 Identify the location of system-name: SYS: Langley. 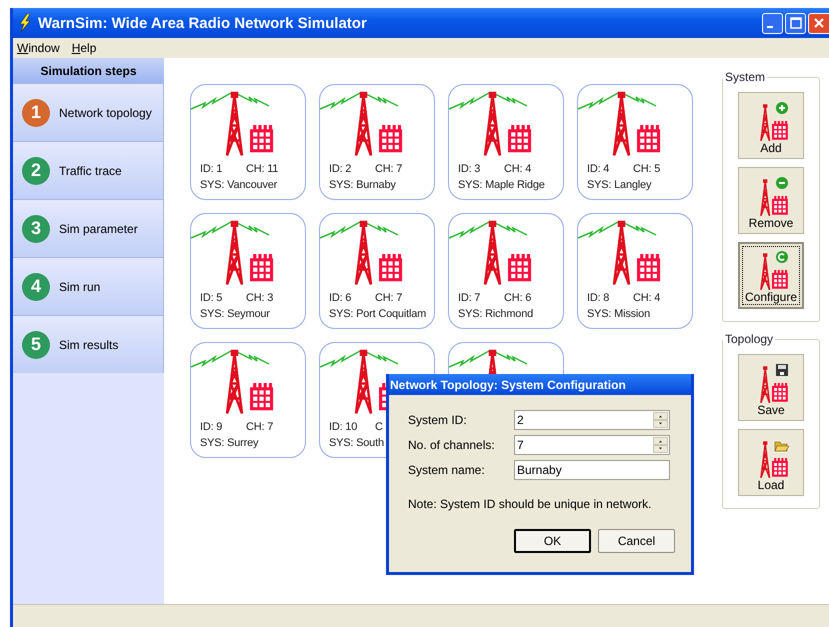
(619, 185).